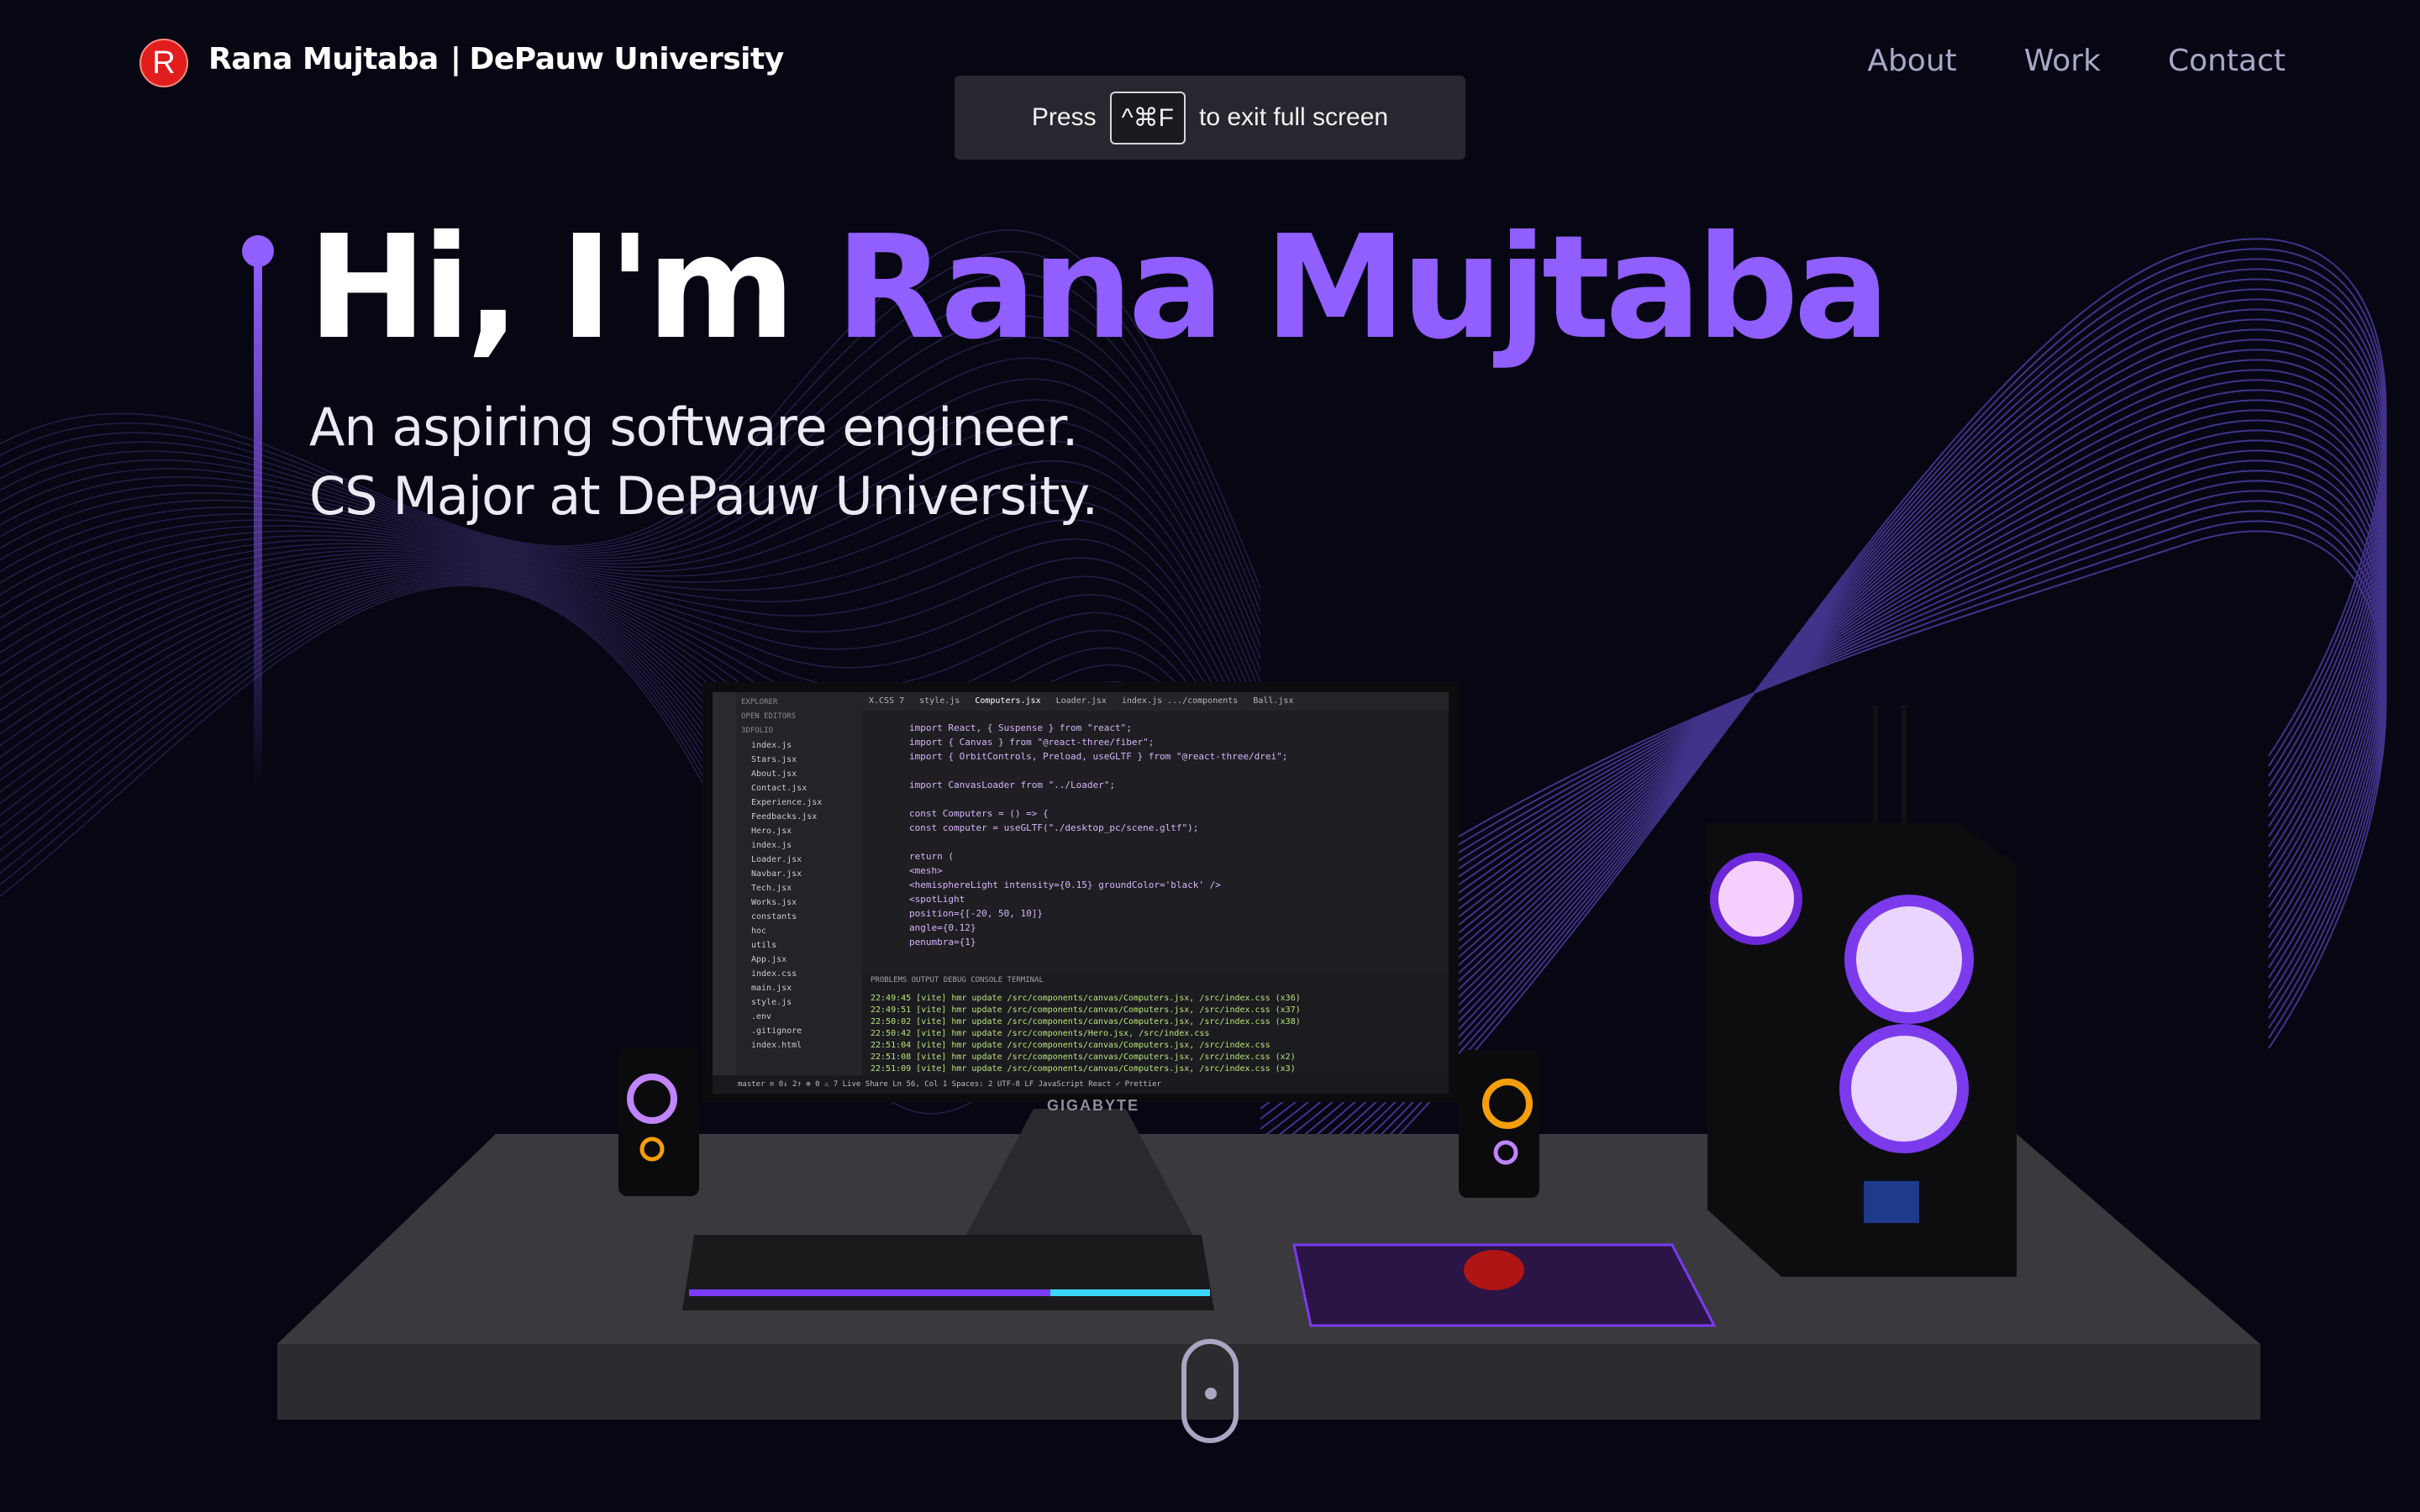  What do you see at coordinates (926, 870) in the screenshot?
I see `code-line: <mesh>` at bounding box center [926, 870].